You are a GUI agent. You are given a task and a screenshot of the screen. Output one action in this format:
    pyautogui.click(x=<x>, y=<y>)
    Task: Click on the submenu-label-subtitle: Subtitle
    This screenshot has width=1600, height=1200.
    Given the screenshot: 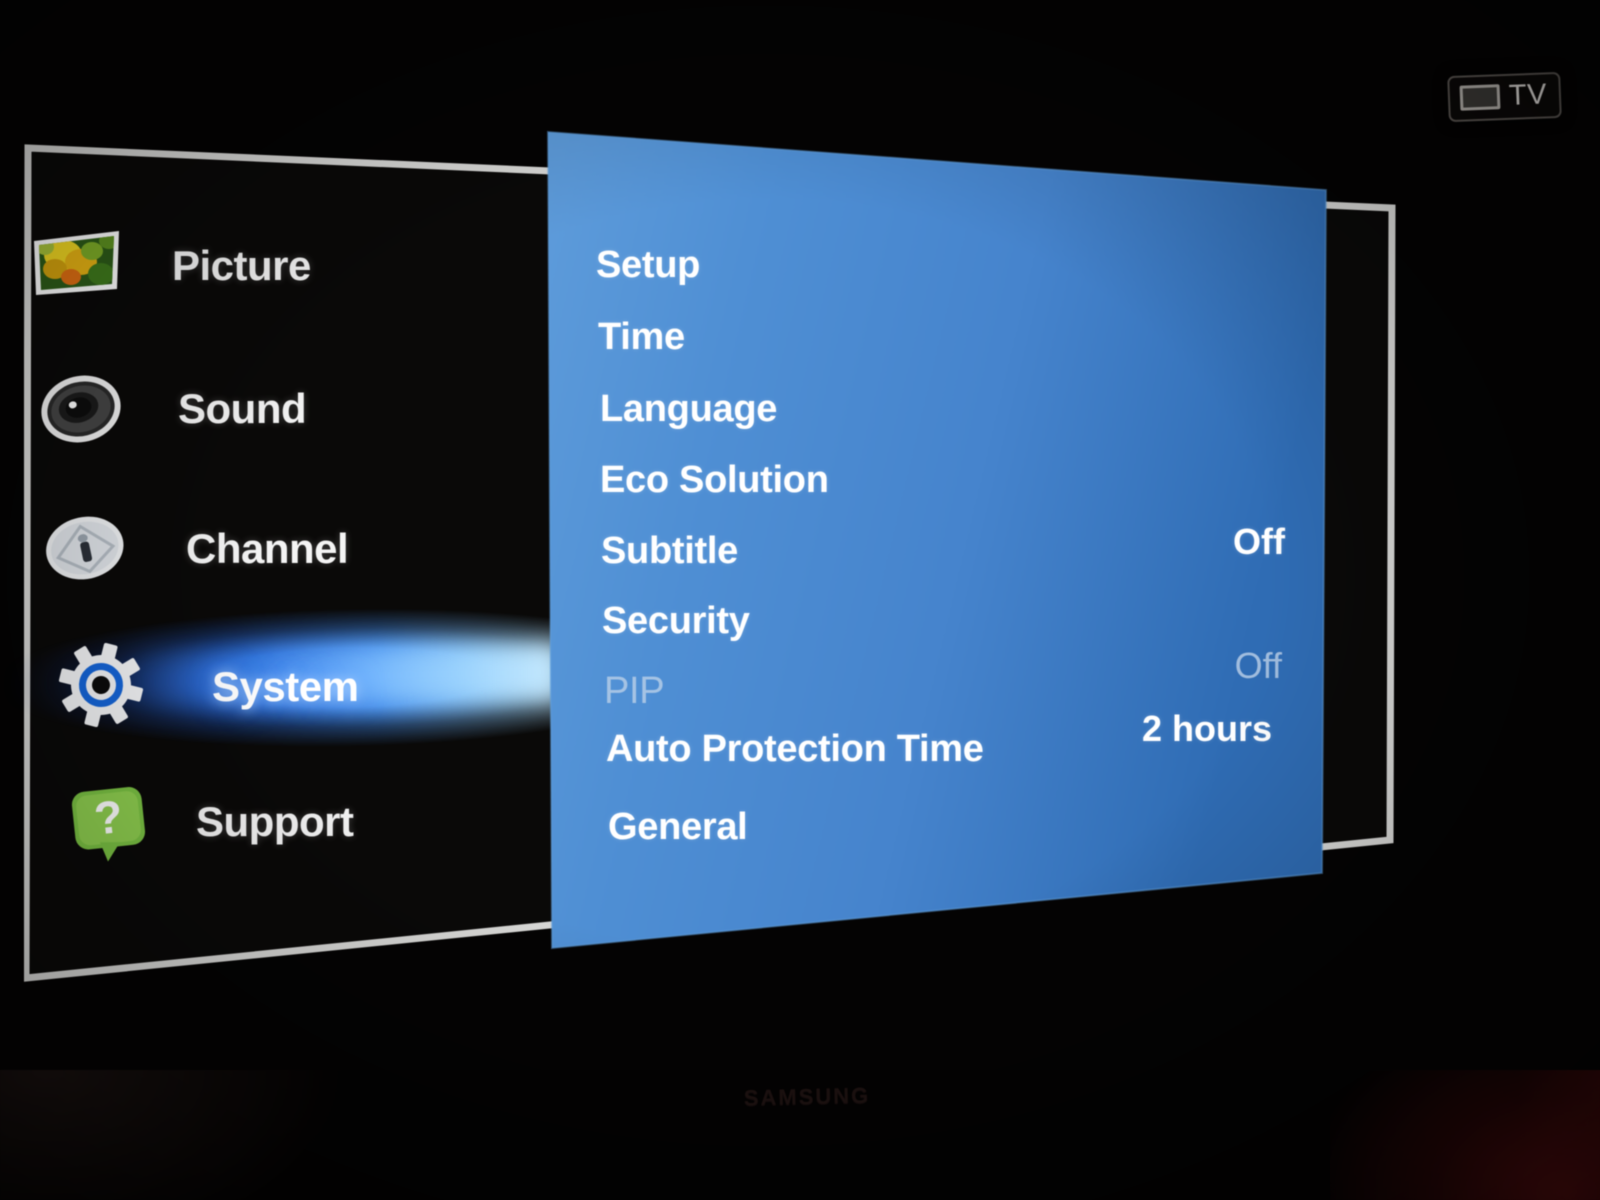 What is the action you would take?
    pyautogui.click(x=669, y=551)
    